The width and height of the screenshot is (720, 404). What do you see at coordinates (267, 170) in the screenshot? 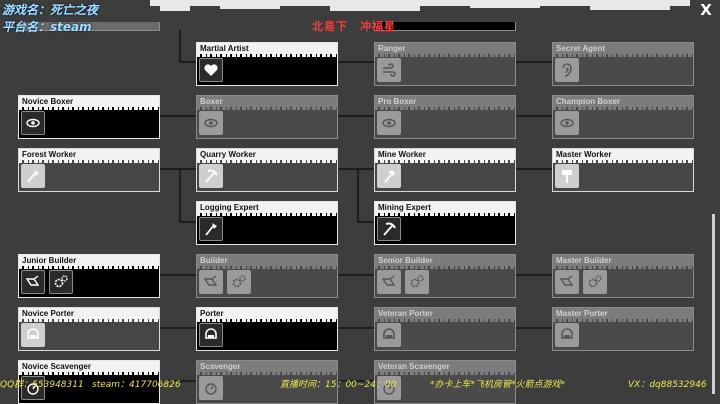
I see `node-quarry-worker: Quarry Worker` at bounding box center [267, 170].